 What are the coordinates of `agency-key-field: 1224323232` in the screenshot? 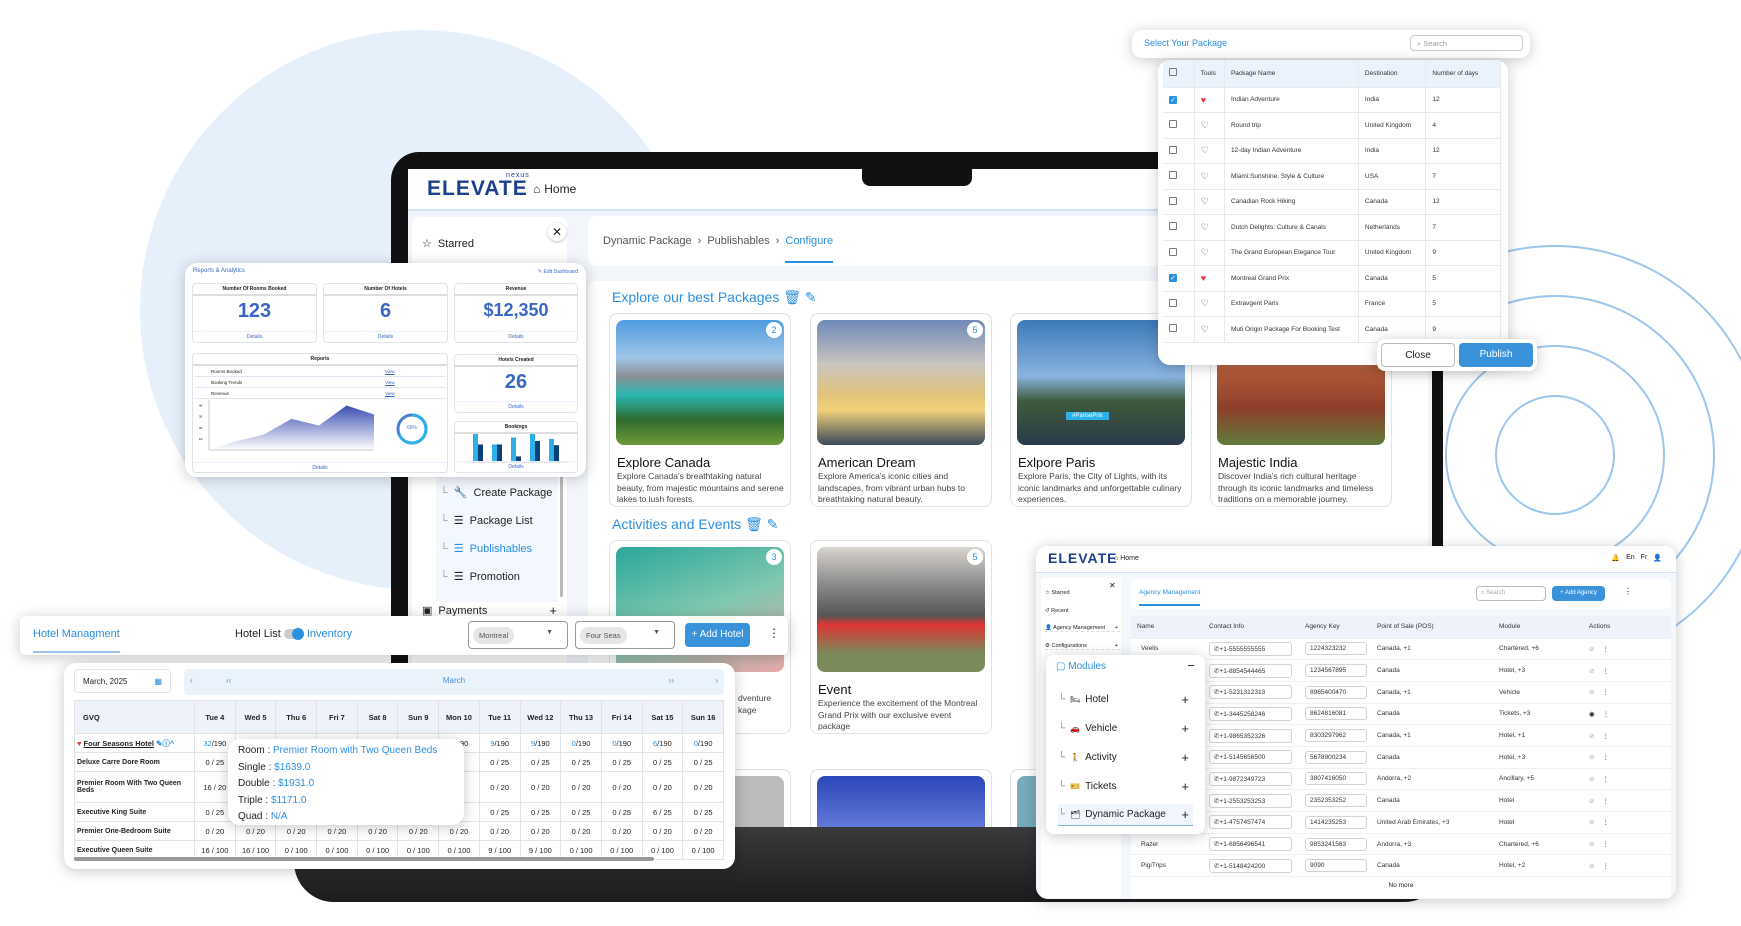 It's located at (1336, 649).